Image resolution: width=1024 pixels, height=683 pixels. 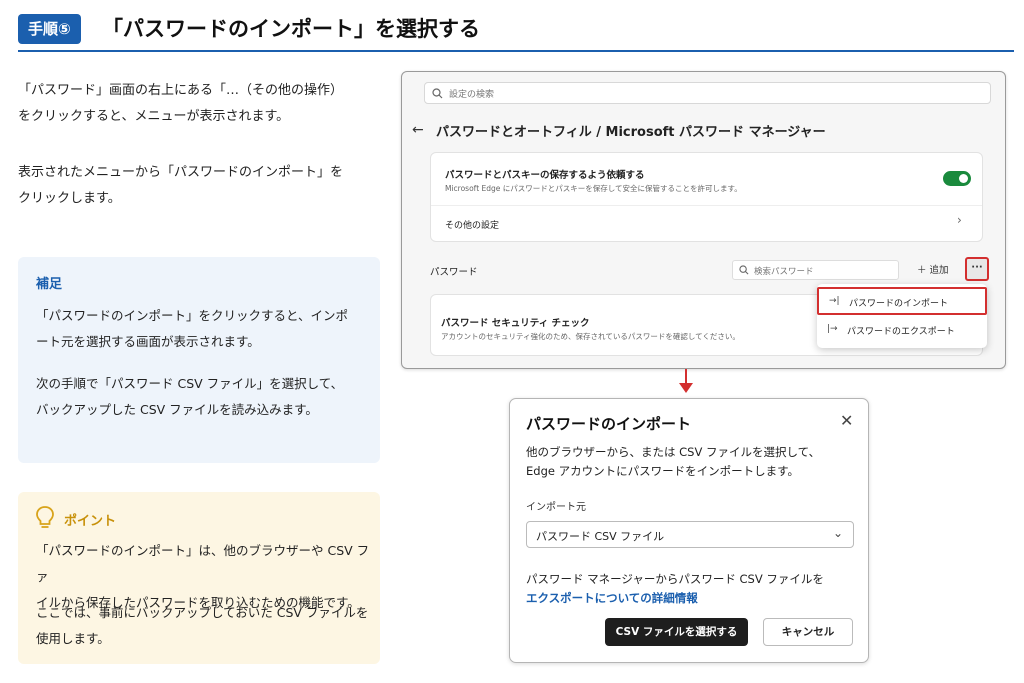 I want to click on intro-line: をクリックすると、メニューが表示されます。, so click(x=154, y=116).